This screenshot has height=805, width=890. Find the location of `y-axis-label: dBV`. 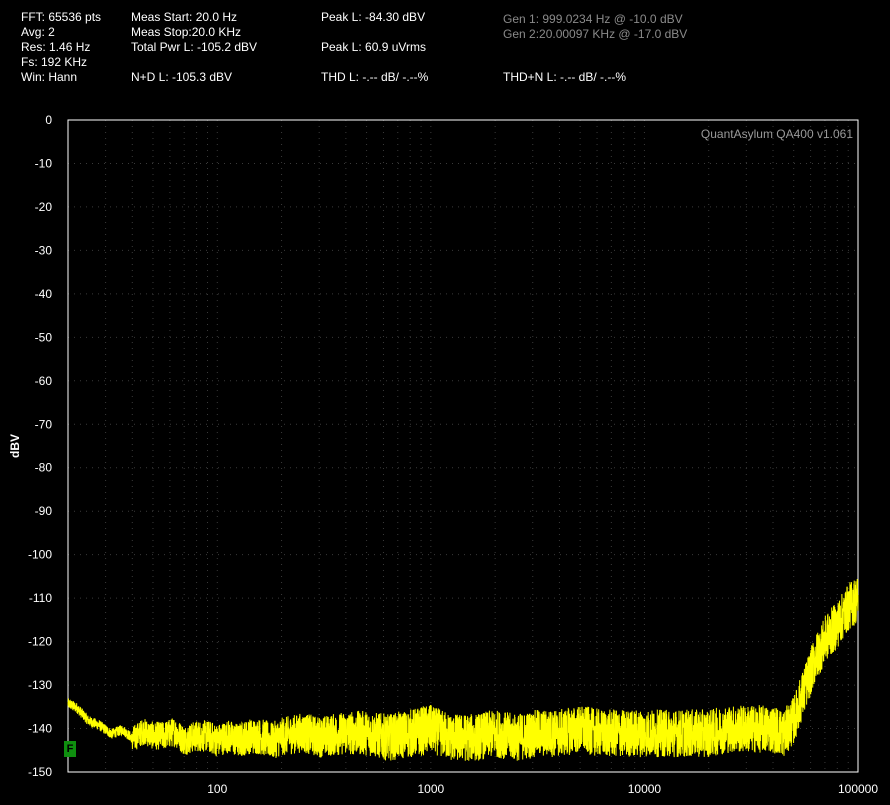

y-axis-label: dBV is located at coordinates (15, 446).